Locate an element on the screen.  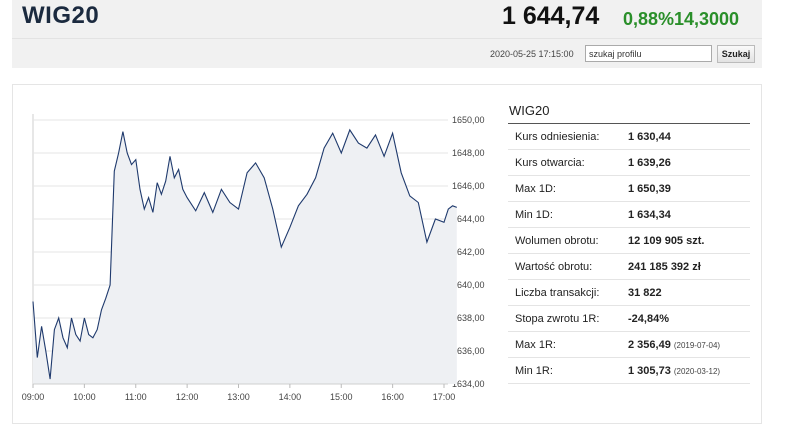
stats-value: 1 639,26 is located at coordinates (649, 163).